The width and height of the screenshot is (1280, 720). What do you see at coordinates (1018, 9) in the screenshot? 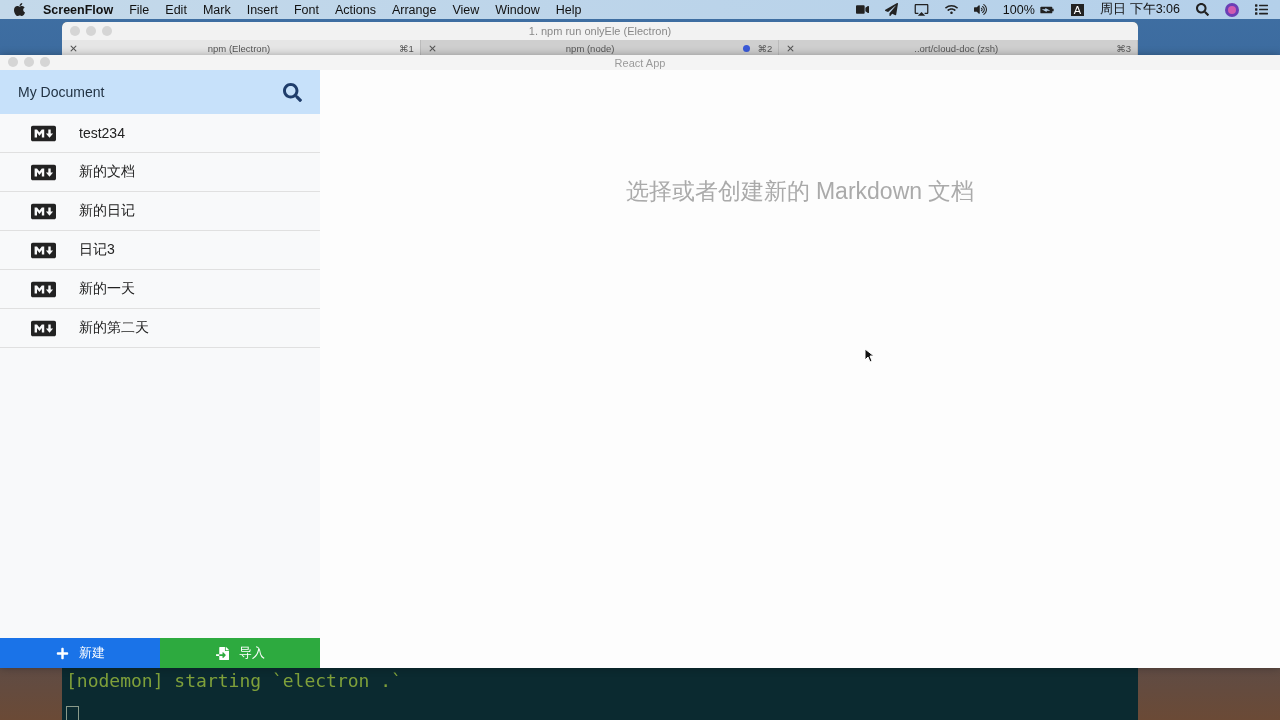
I see `battery-percent: 100%` at bounding box center [1018, 9].